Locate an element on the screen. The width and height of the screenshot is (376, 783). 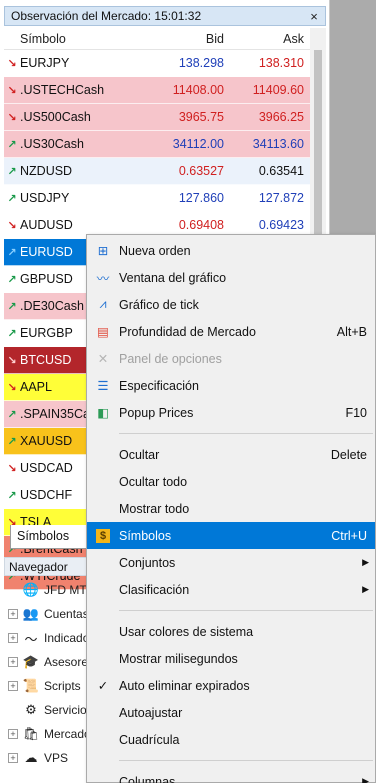
menu-item: Ocultar Delete is located at coordinates (231, 454).